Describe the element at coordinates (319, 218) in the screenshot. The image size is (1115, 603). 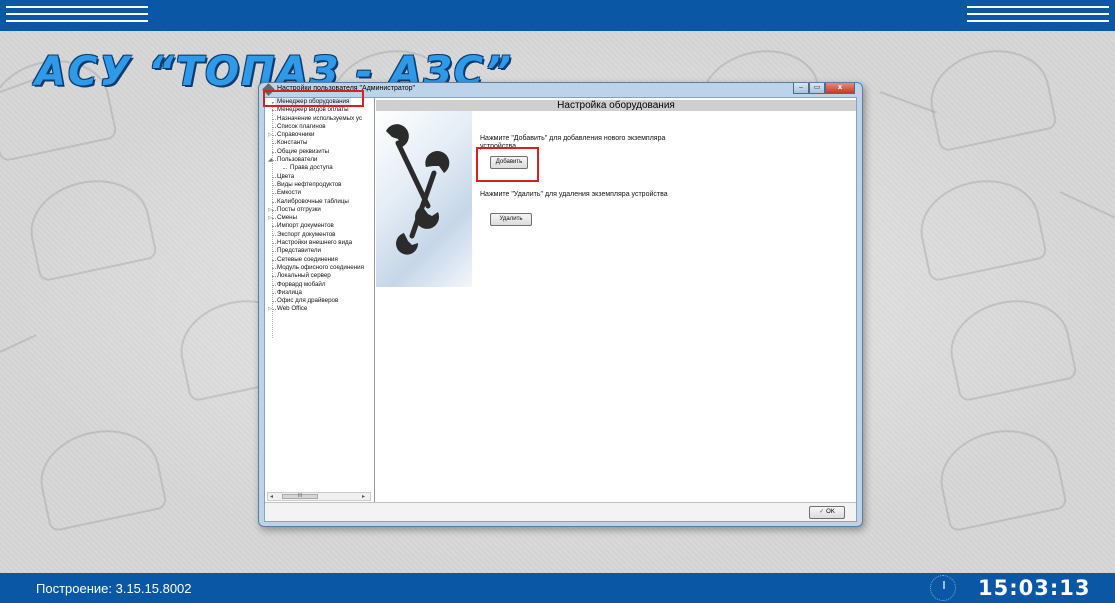
I see `tree-item: ▷ Смены` at that location.